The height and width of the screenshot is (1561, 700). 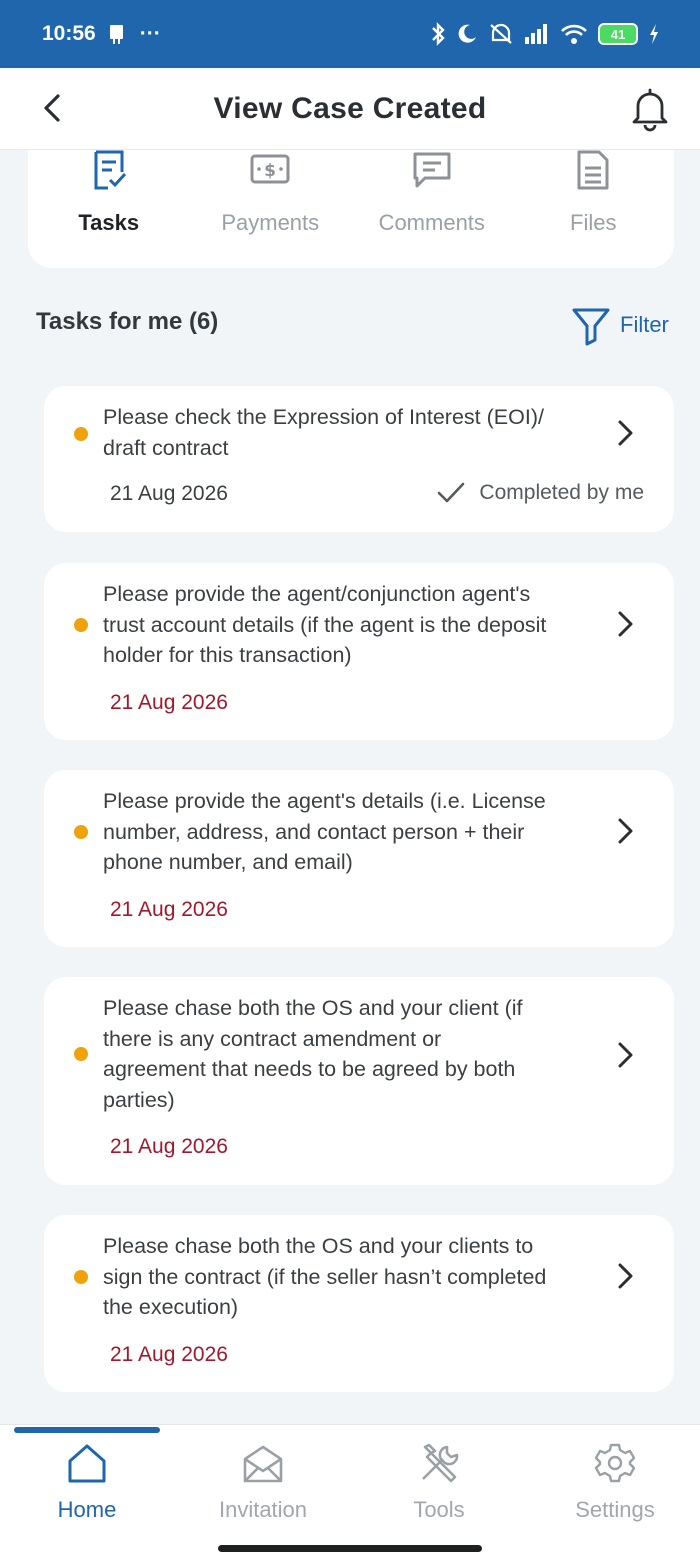 What do you see at coordinates (101, 34) in the screenshot?
I see `status-left: 10:56 ···` at bounding box center [101, 34].